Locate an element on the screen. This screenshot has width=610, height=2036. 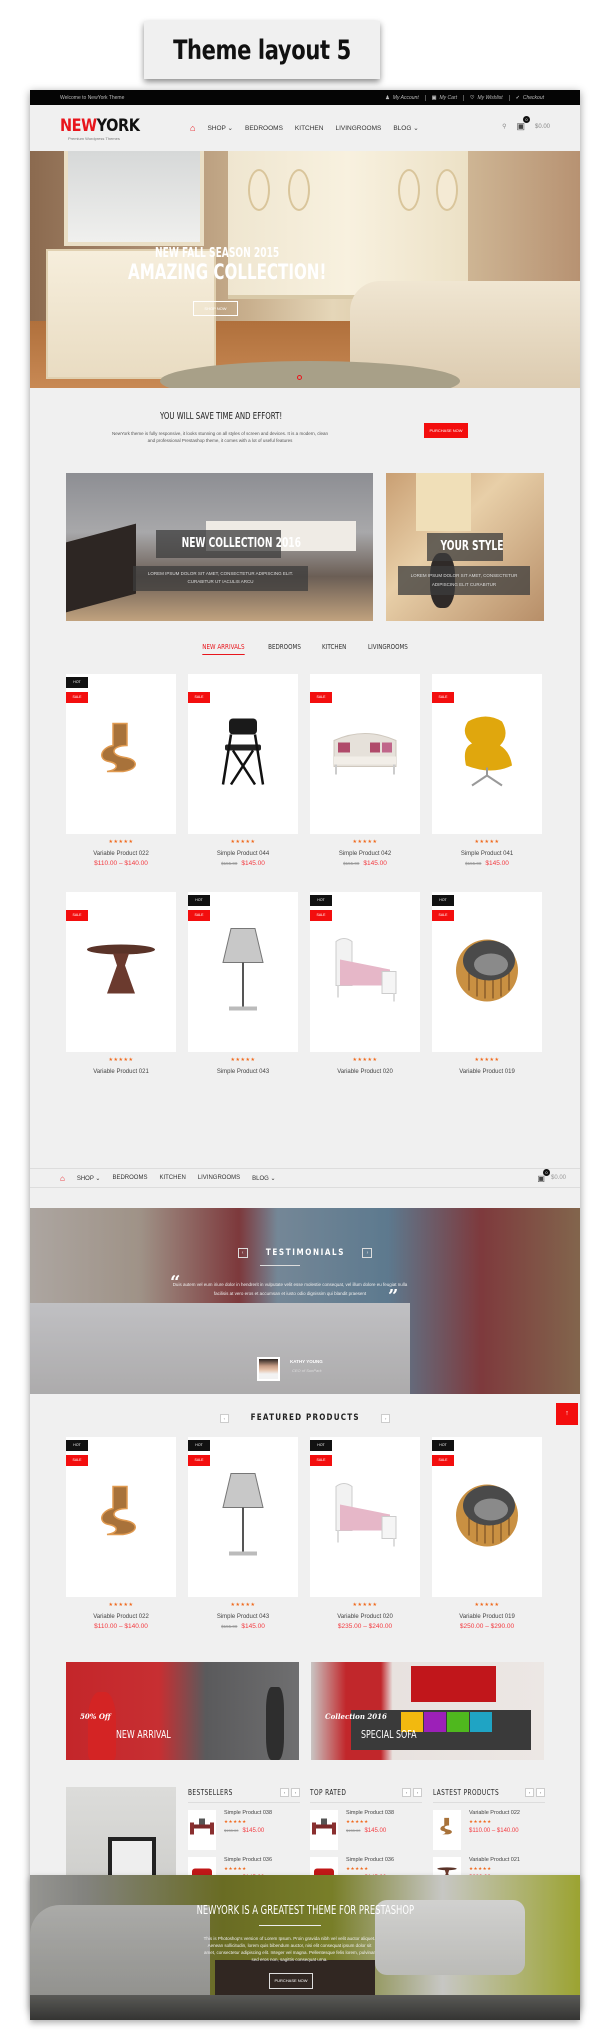
nav-bedrooms: Bedrooms is located at coordinates (264, 128).